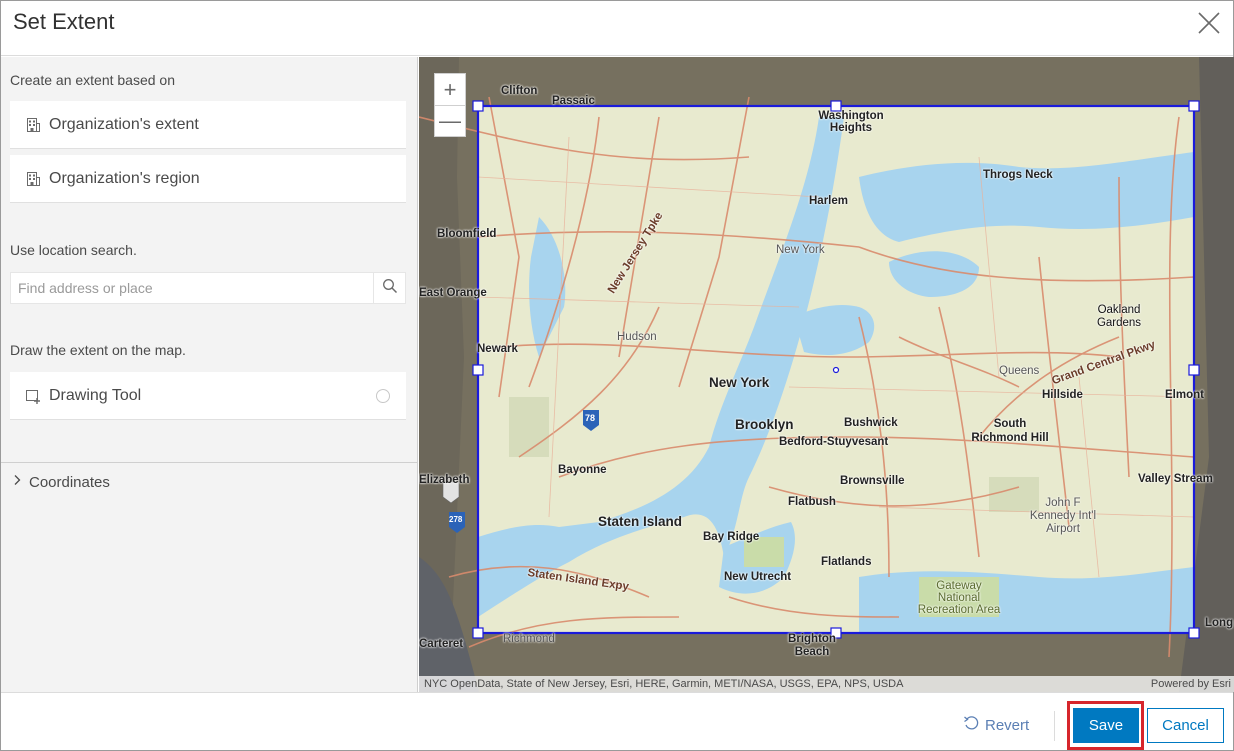 The width and height of the screenshot is (1234, 751). I want to click on map-label-oakland-gardens: Oakland Gardens, so click(1119, 316).